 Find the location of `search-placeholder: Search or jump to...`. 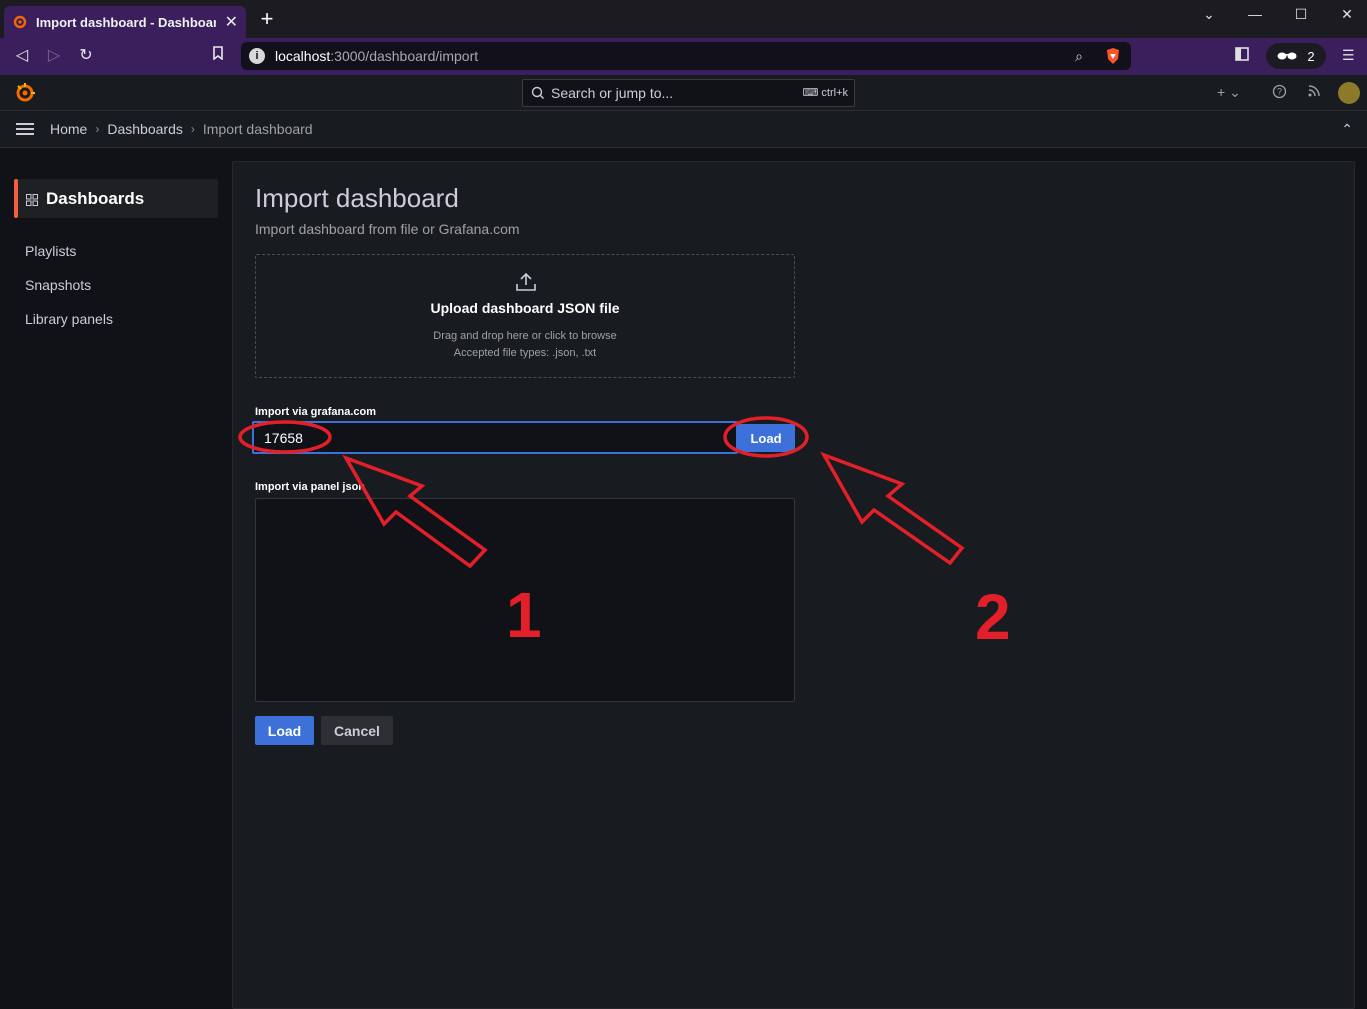

search-placeholder: Search or jump to... is located at coordinates (612, 93).